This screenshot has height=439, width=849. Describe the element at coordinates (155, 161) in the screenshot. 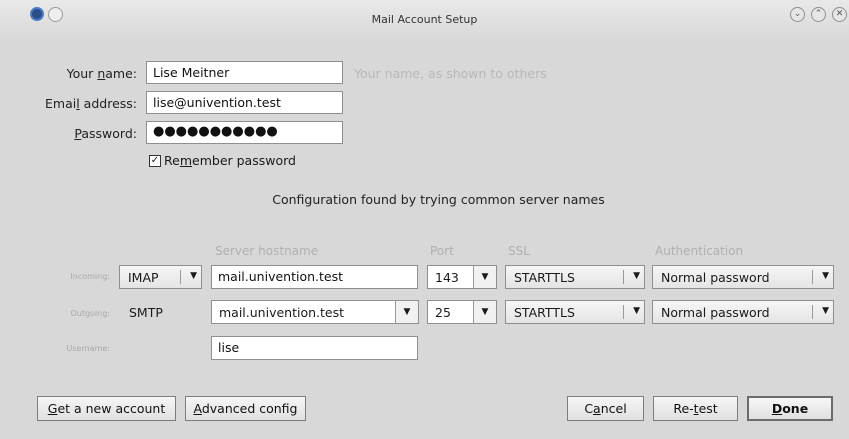

I see `remember-password-checkbox: ✓` at that location.